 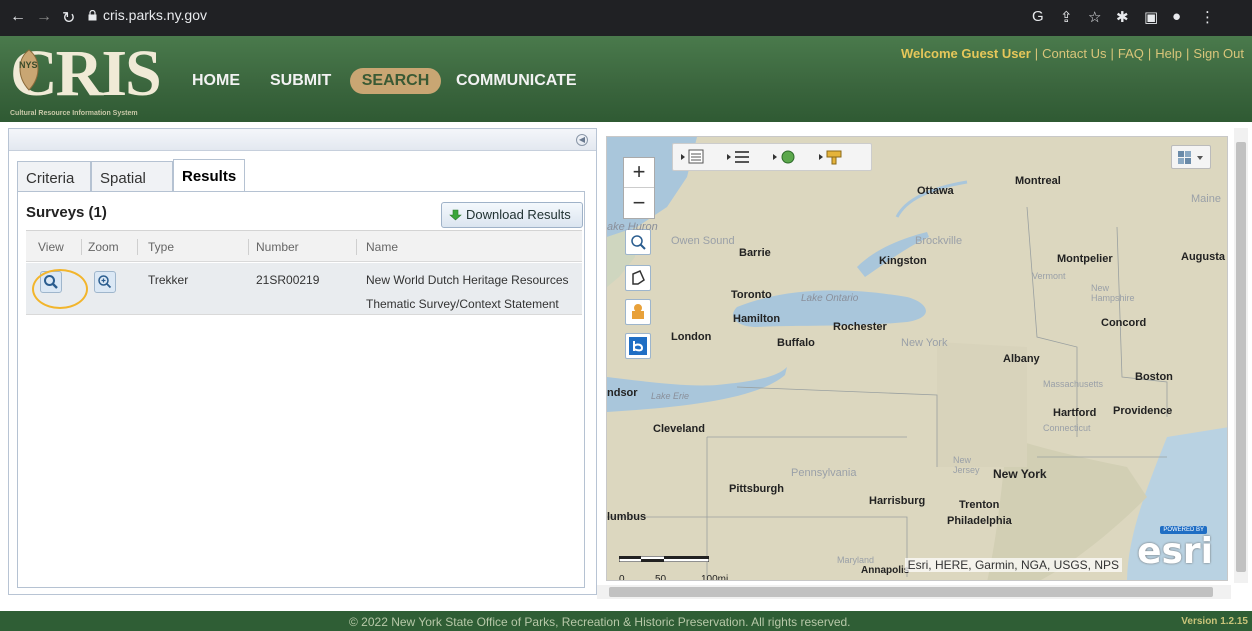 What do you see at coordinates (1094, 17) in the screenshot?
I see `bookmark-star-icon: ☆` at bounding box center [1094, 17].